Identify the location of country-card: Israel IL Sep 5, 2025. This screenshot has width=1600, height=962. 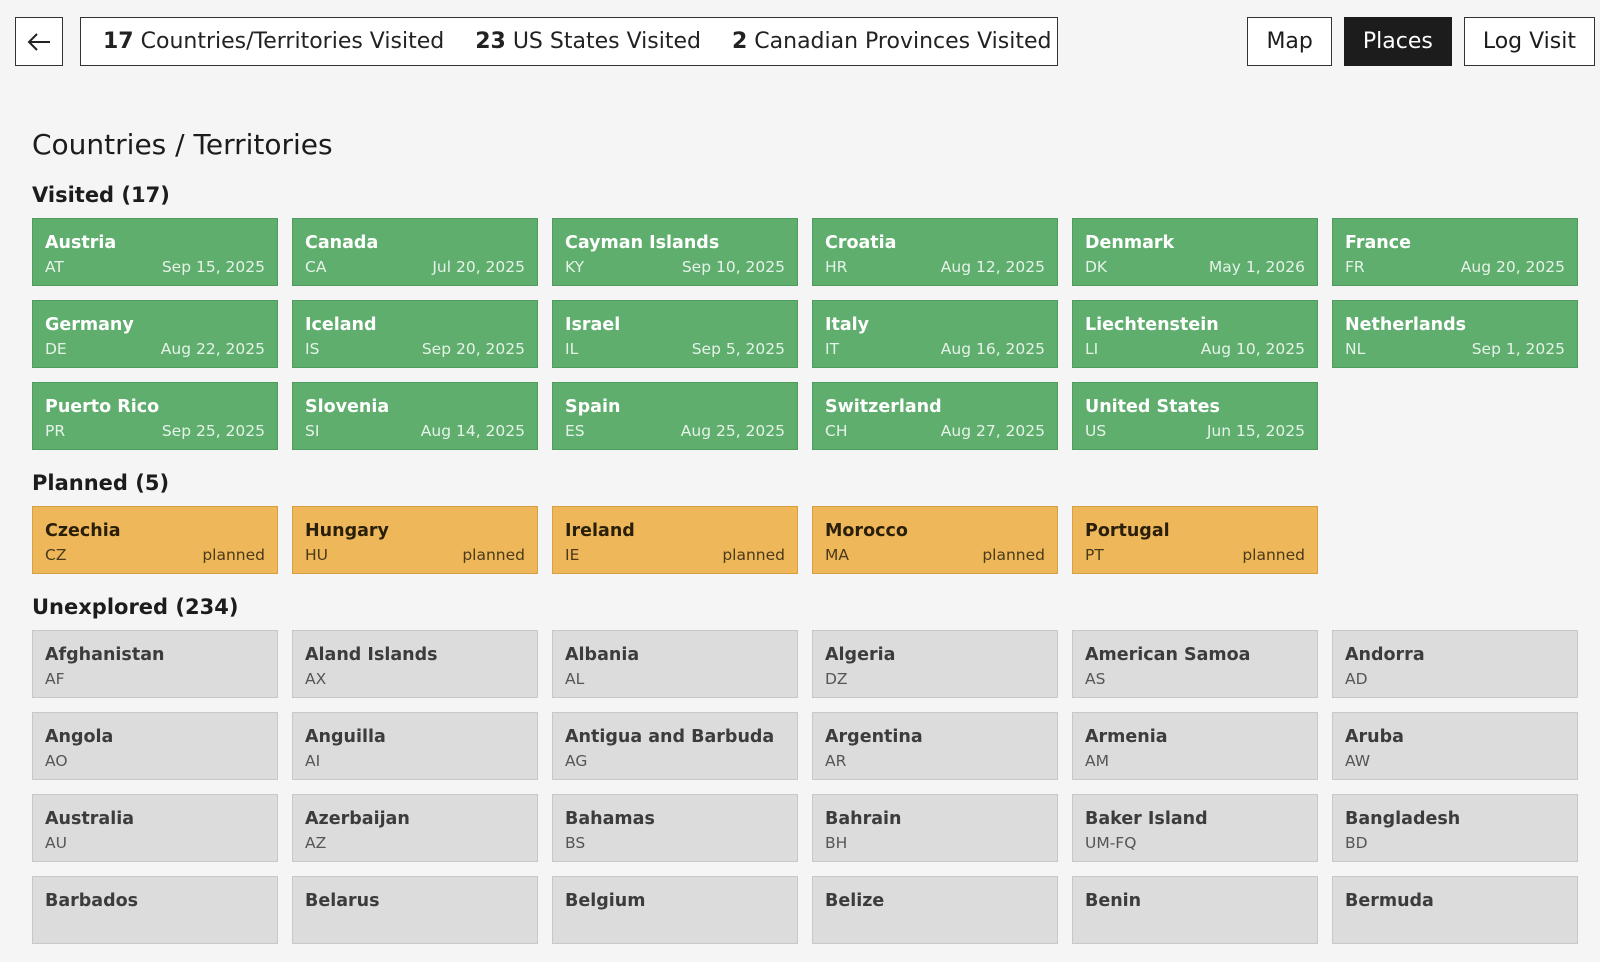
(675, 334).